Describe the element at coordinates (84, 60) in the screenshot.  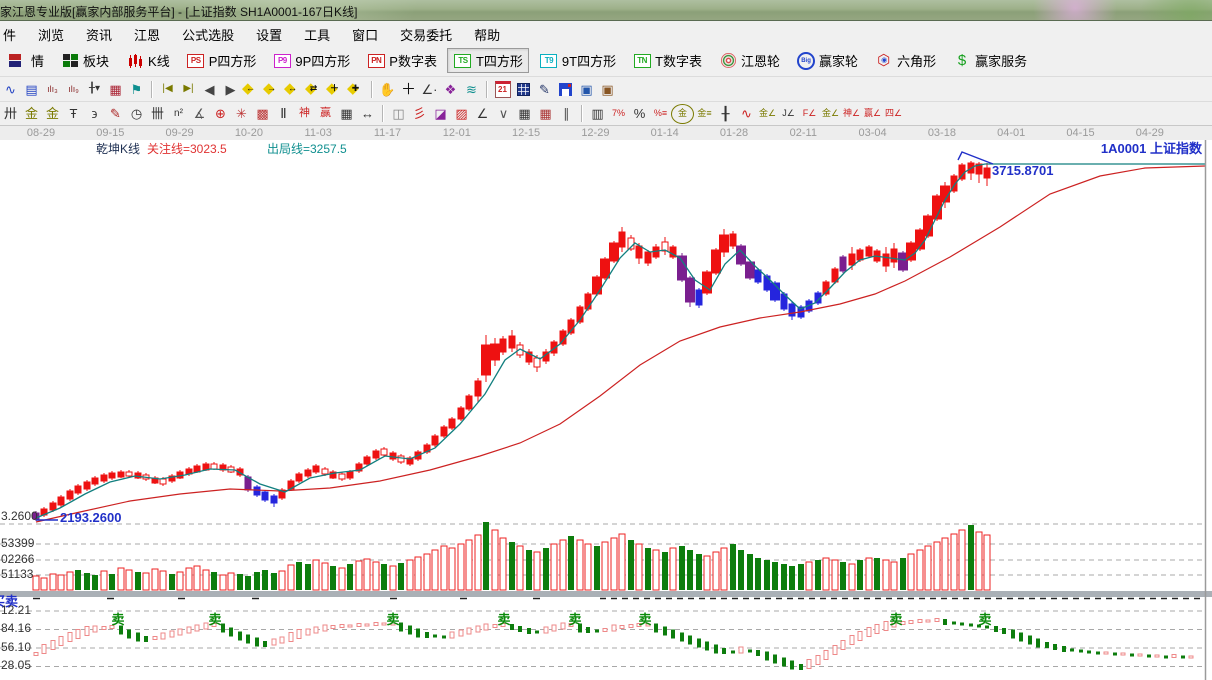
I see `sector-button: 板块` at that location.